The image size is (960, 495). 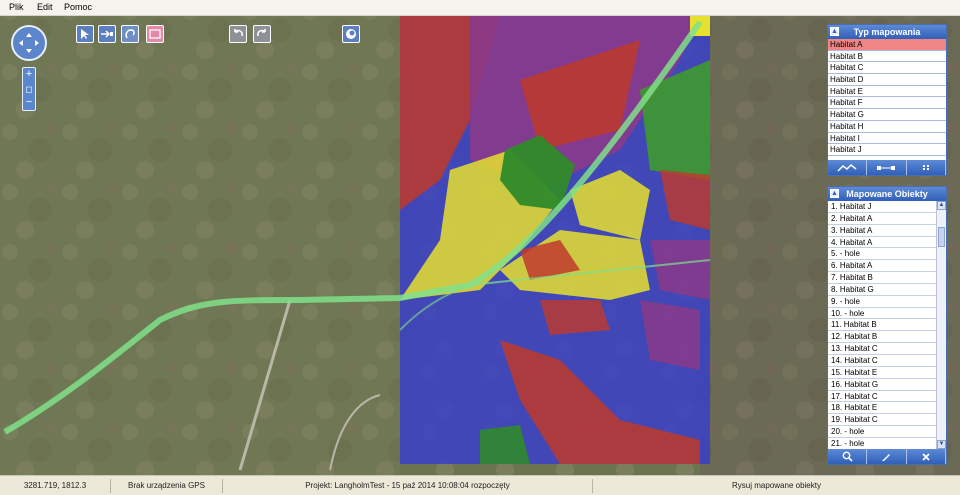 I want to click on grid-icon, so click(x=925, y=167).